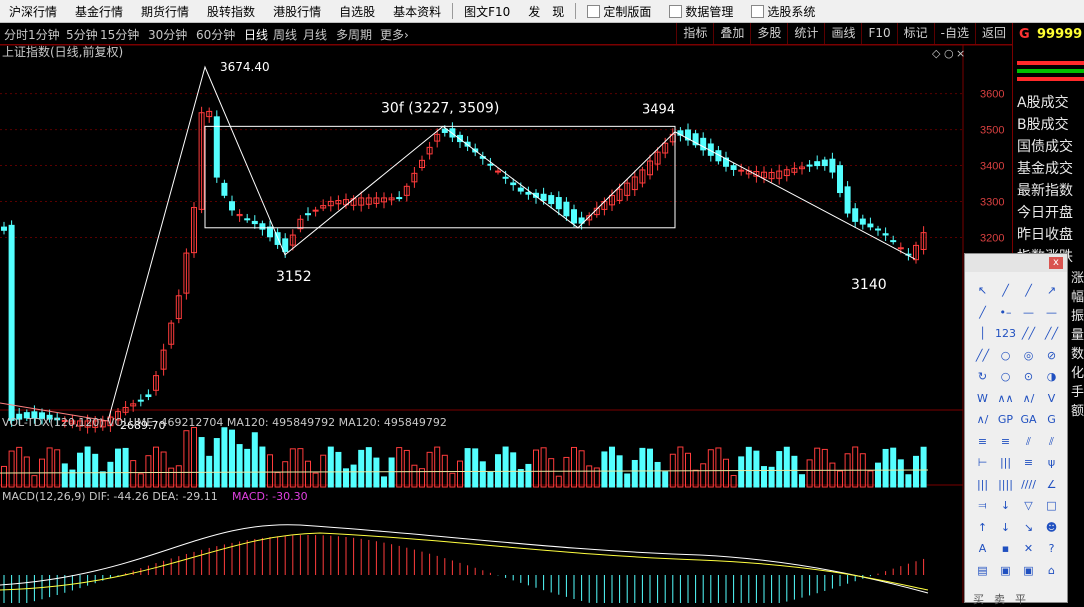 This screenshot has width=1084, height=607. Describe the element at coordinates (1028, 549) in the screenshot. I see `draw-tool-50-icon: ✕` at that location.